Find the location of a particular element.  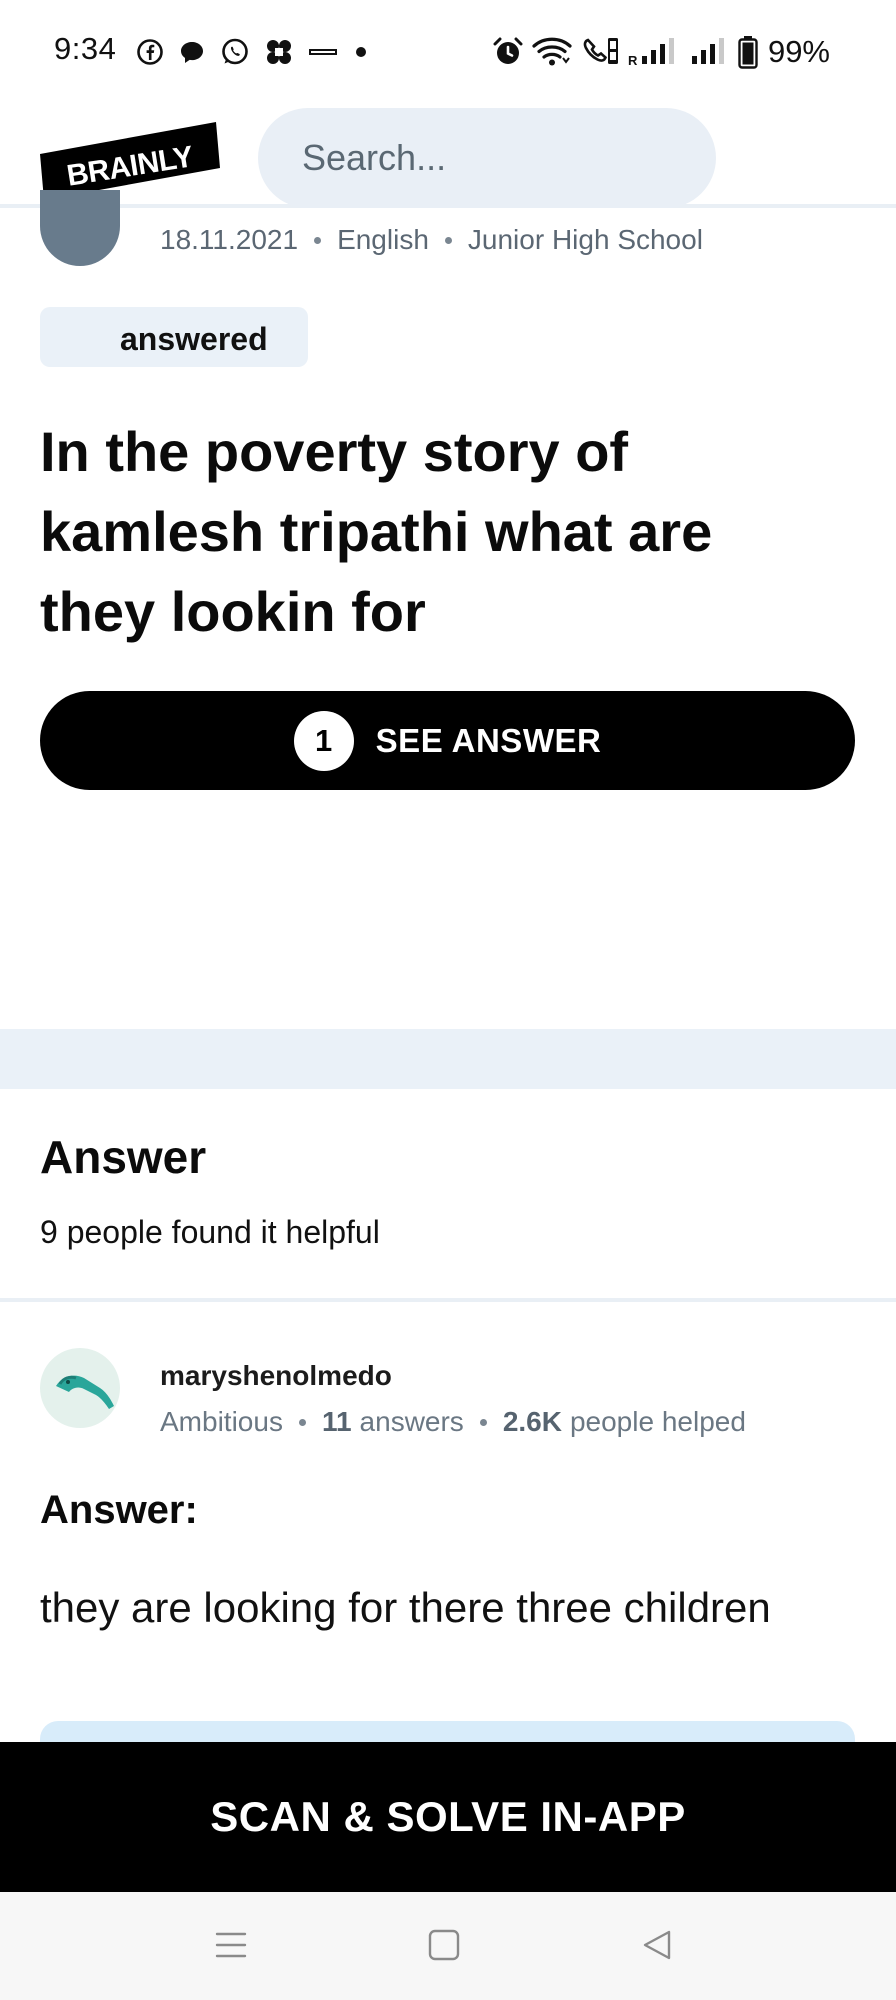

square-icon is located at coordinates (444, 1947).